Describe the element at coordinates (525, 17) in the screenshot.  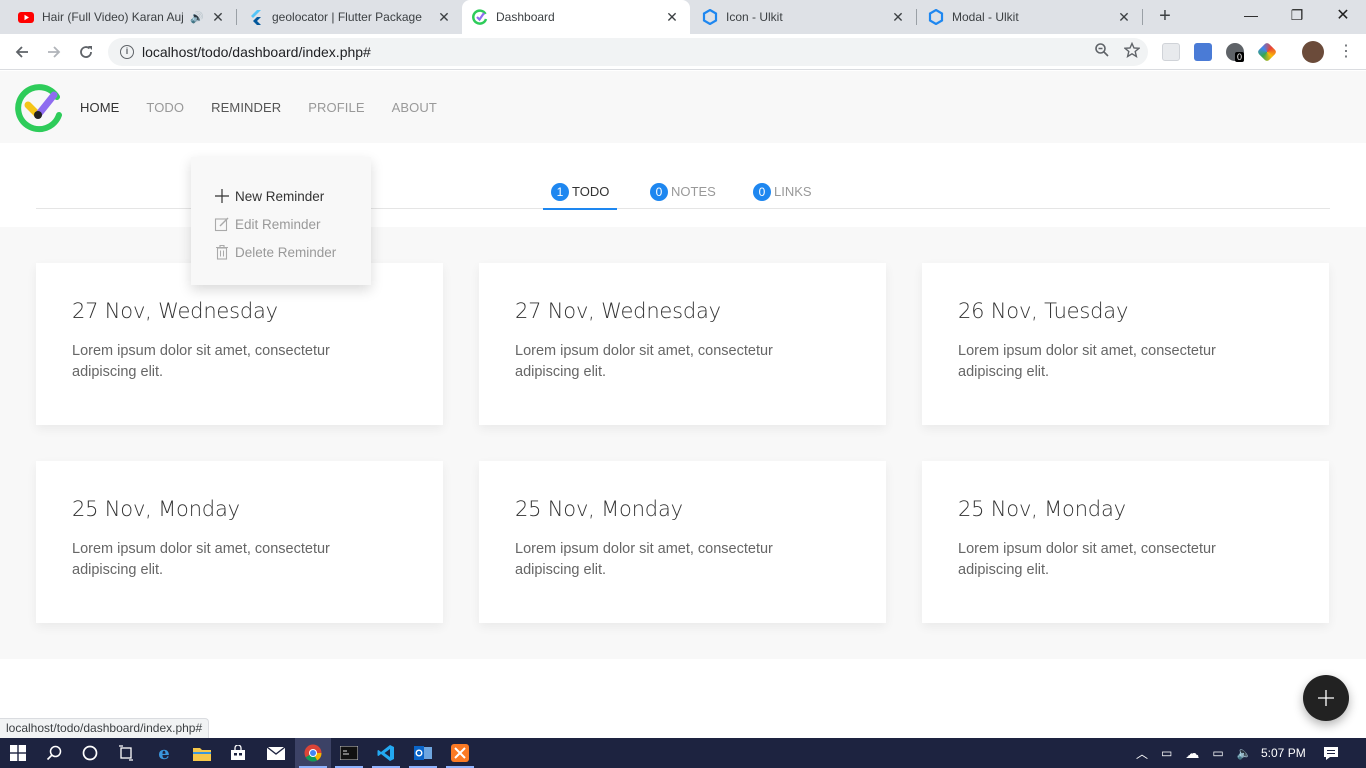
I see `tab-title: Dashboard` at that location.